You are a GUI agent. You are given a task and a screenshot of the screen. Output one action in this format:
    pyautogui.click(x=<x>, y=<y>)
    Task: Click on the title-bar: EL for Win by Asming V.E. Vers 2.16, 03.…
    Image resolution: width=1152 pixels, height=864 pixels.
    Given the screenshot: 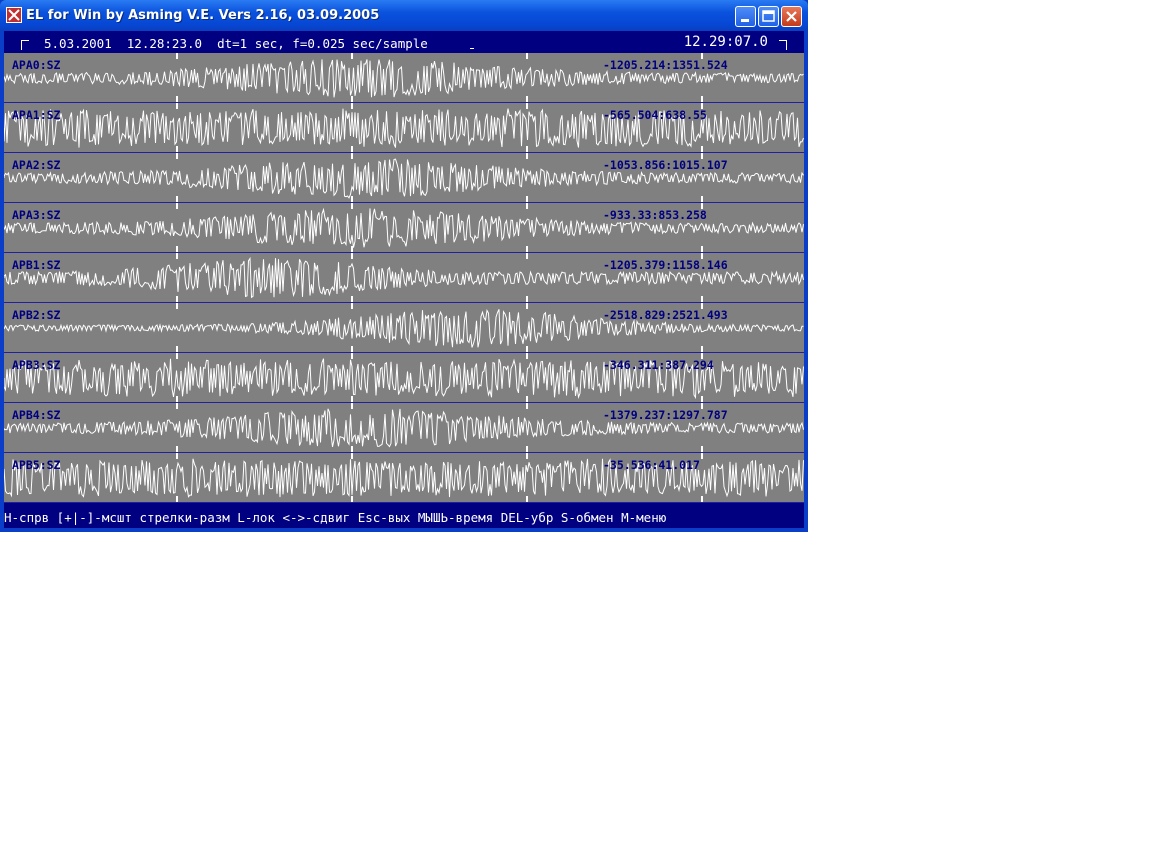 What is the action you would take?
    pyautogui.click(x=404, y=15)
    